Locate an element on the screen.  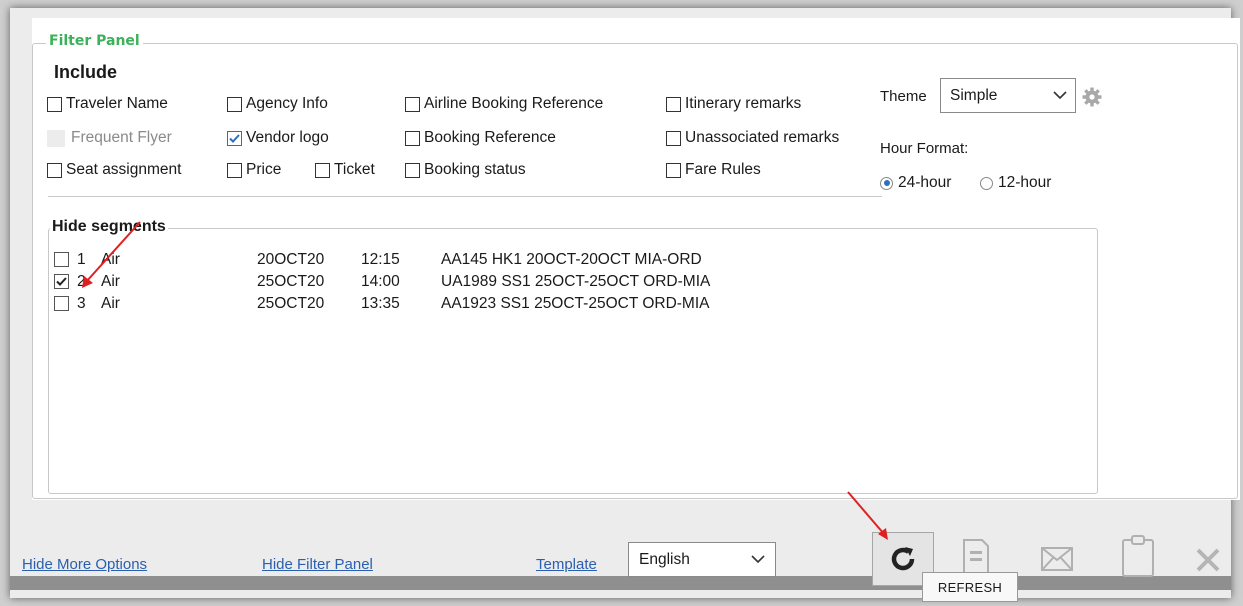
email-icon is located at coordinates (1057, 559).